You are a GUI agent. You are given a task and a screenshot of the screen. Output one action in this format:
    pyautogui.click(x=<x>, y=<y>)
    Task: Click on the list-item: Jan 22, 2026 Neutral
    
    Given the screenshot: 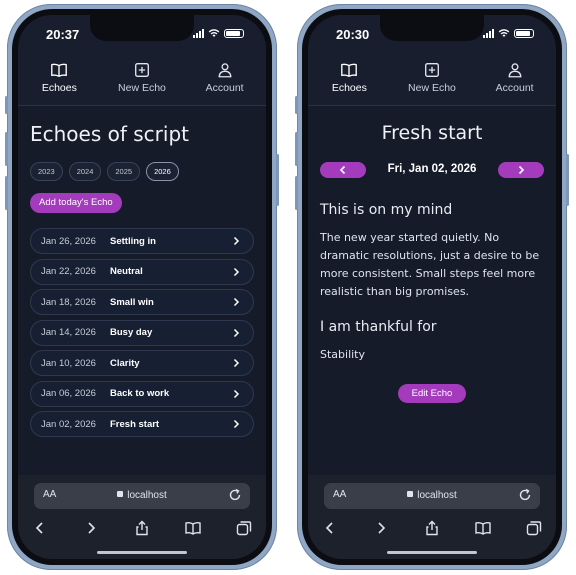 What is the action you would take?
    pyautogui.click(x=142, y=271)
    